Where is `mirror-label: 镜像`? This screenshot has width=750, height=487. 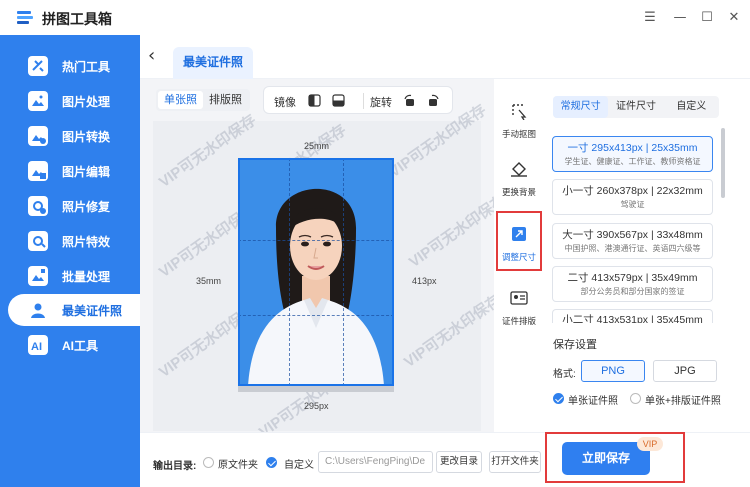 mirror-label: 镜像 is located at coordinates (285, 103).